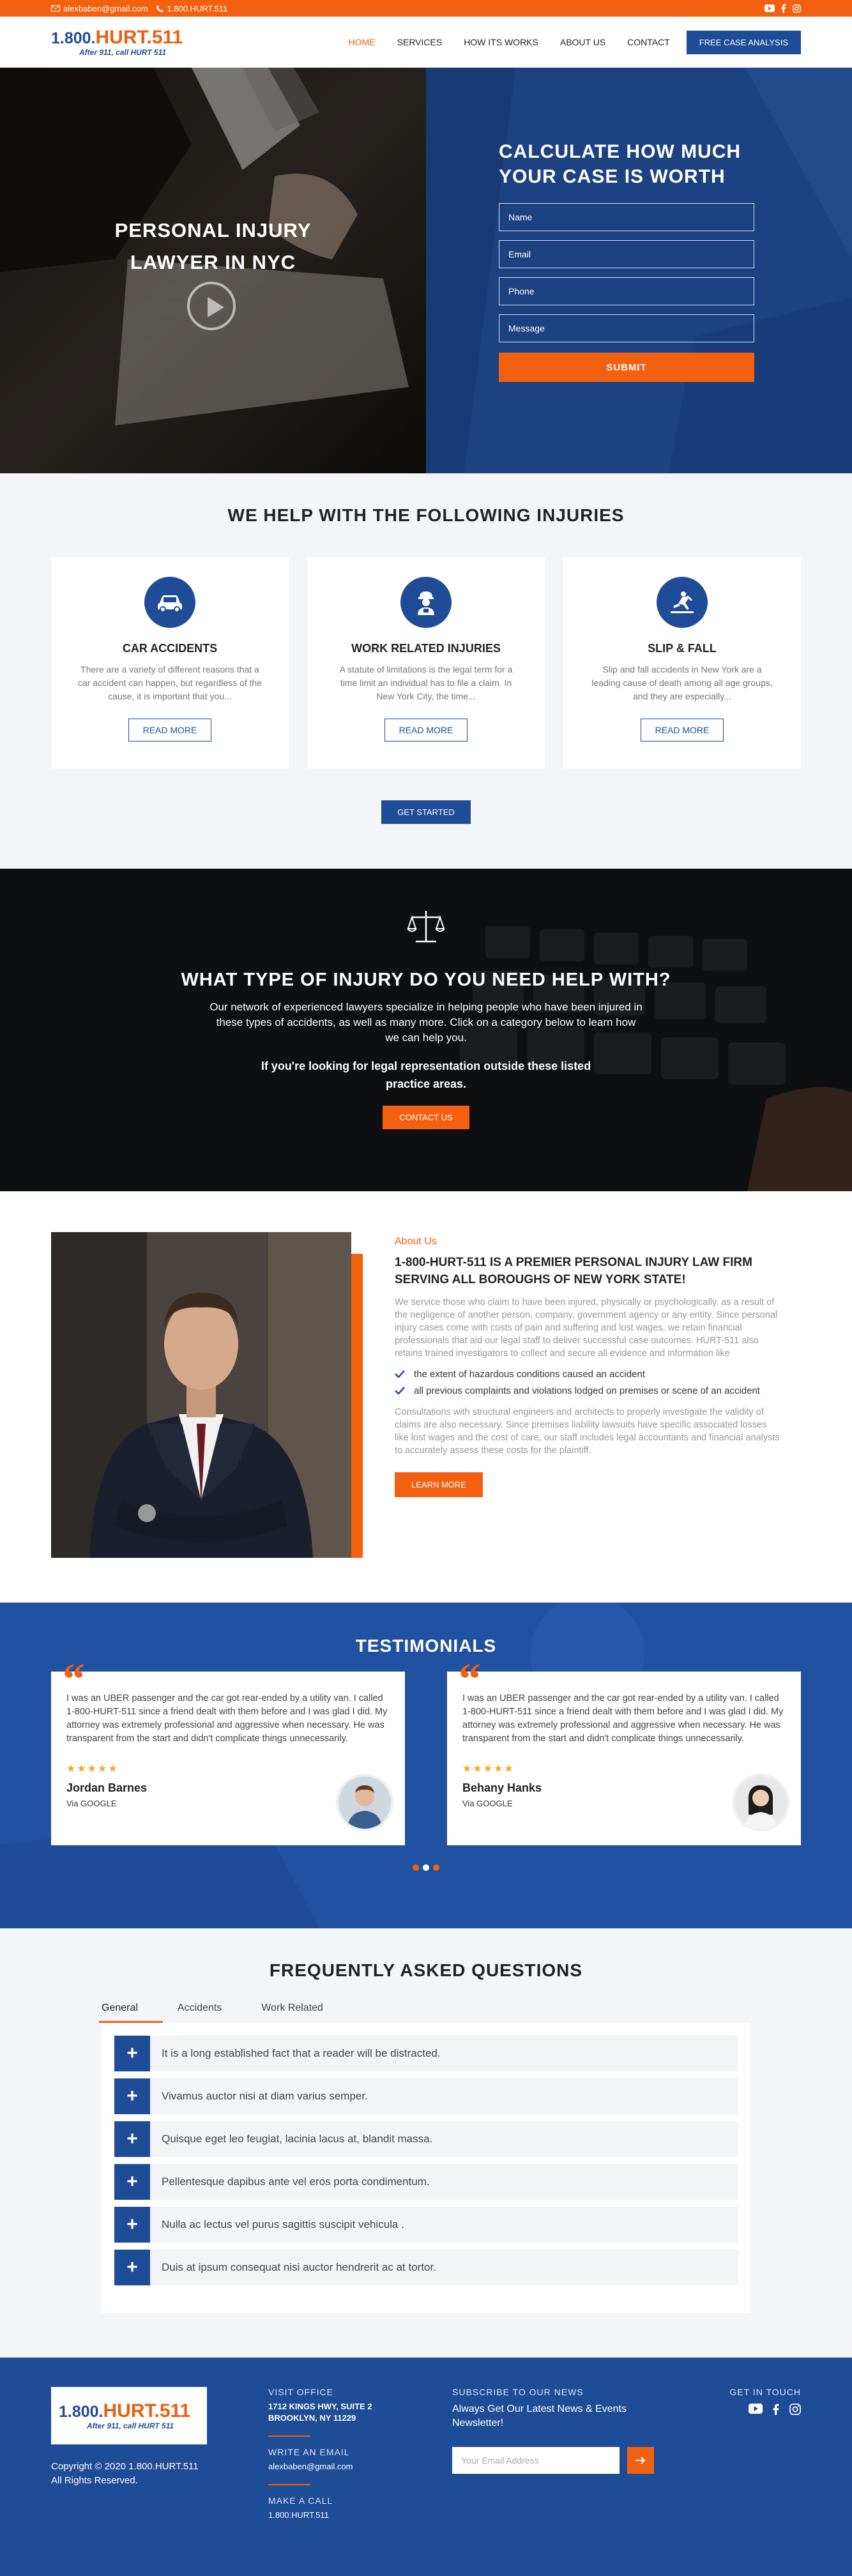 The height and width of the screenshot is (2576, 852). Describe the element at coordinates (200, 2012) in the screenshot. I see `tab-accidents: Accidents` at that location.